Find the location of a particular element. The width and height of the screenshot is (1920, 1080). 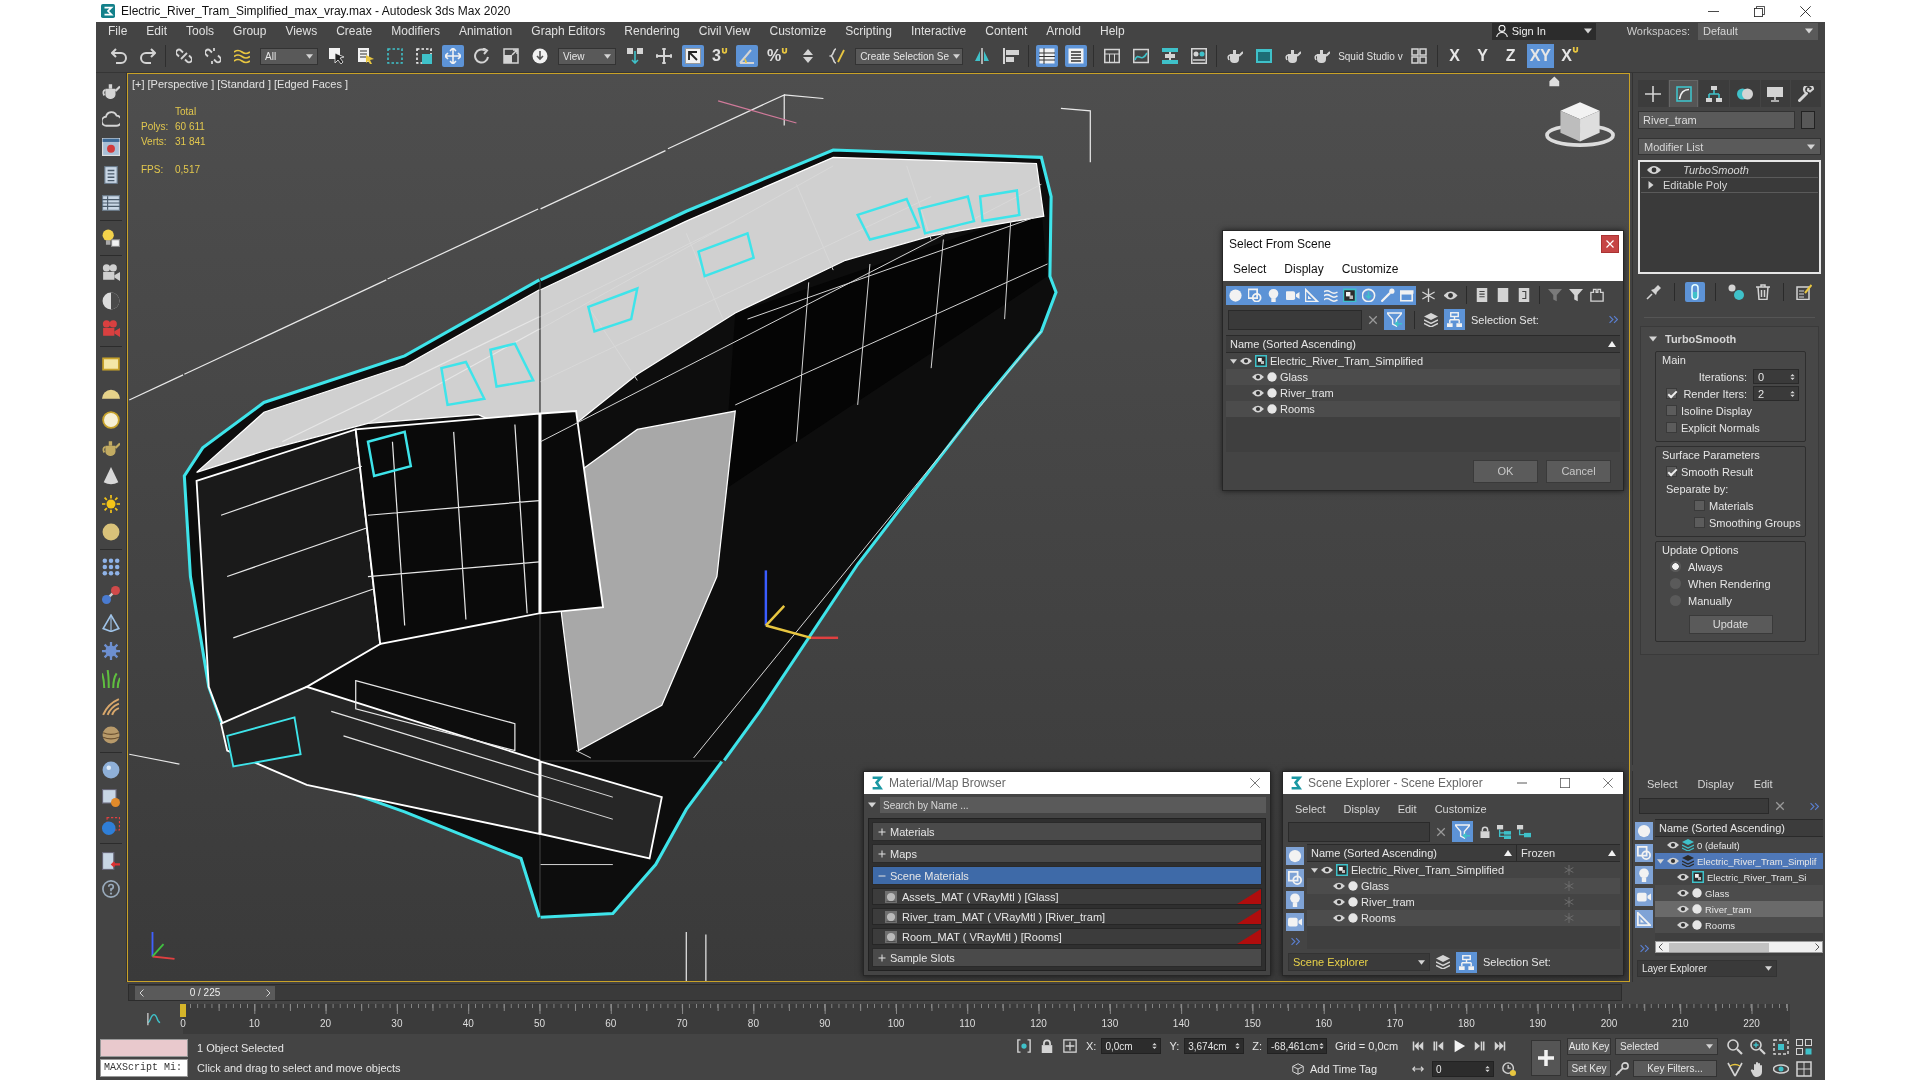

move-gizmo-icon is located at coordinates (801, 605).